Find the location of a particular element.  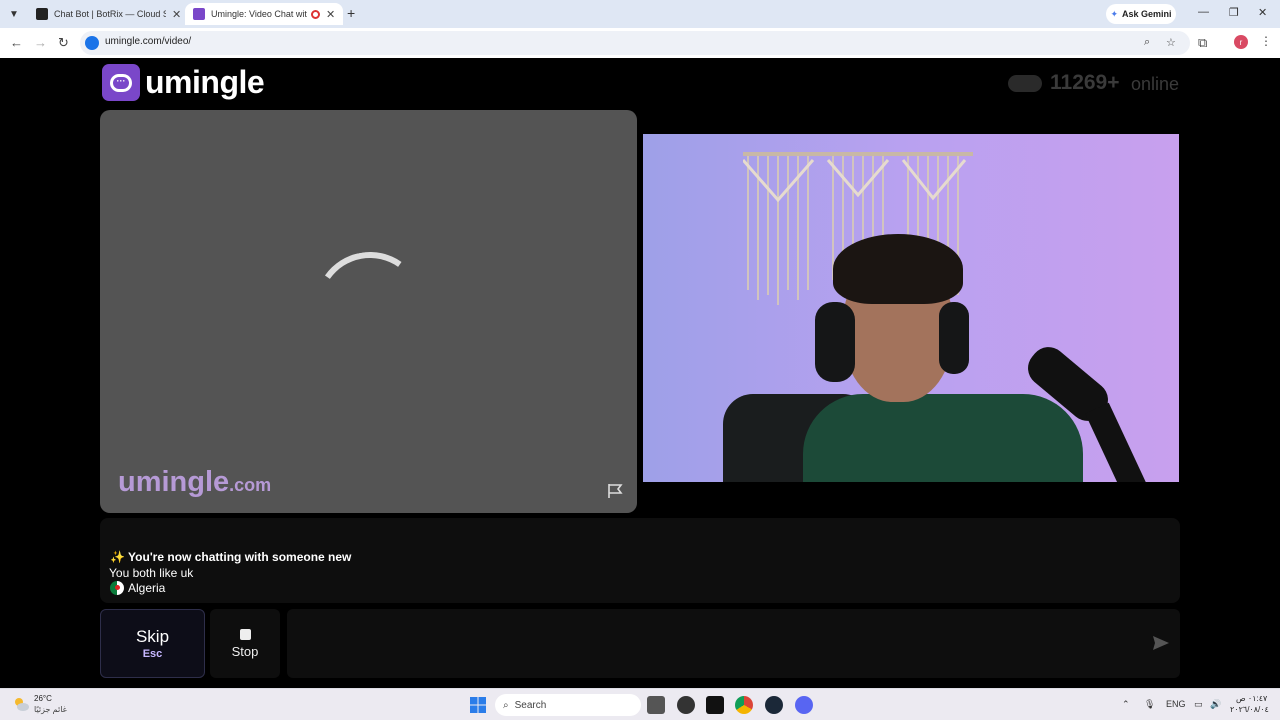

profile-initial: r is located at coordinates (1241, 42).